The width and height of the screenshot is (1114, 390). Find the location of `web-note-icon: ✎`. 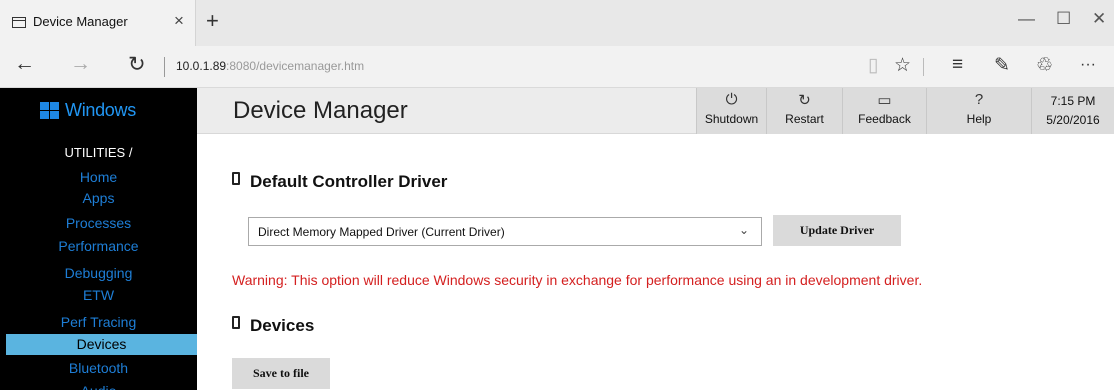

web-note-icon: ✎ is located at coordinates (1002, 65).